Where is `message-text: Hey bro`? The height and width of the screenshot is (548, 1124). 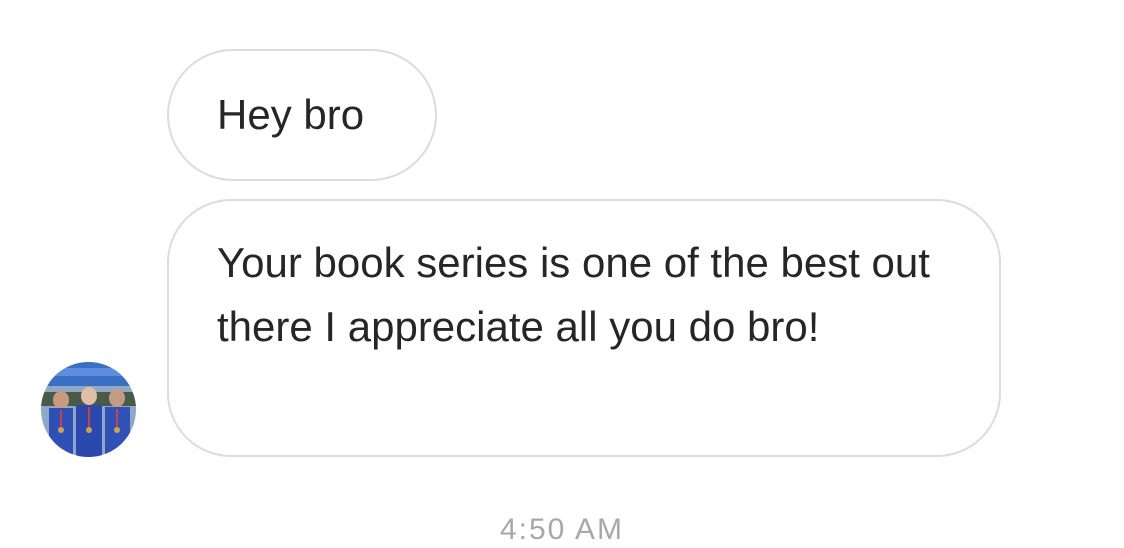
message-text: Hey bro is located at coordinates (291, 114).